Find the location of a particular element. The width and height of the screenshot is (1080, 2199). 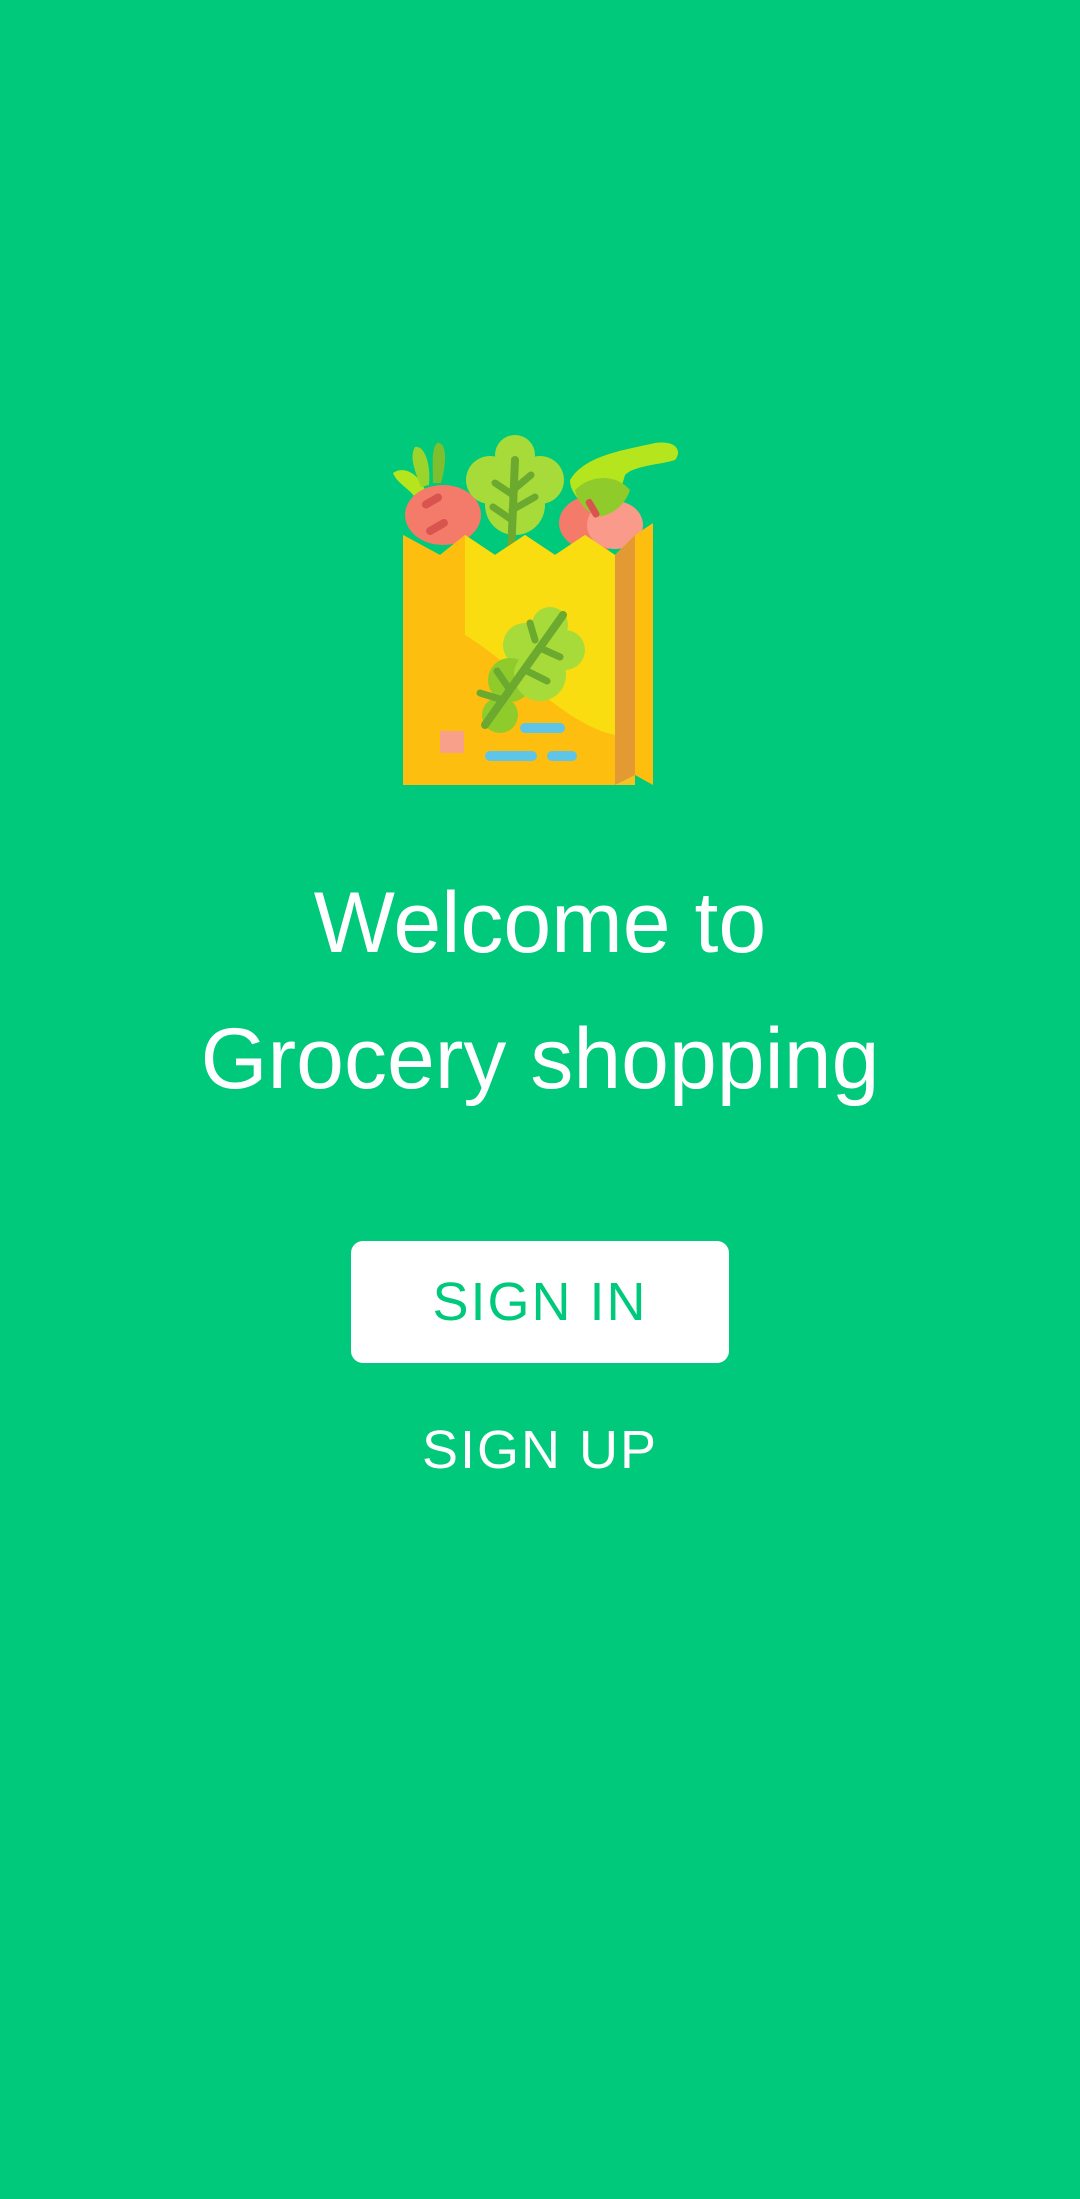

sign-in-button: SIGN IN is located at coordinates (540, 1302).